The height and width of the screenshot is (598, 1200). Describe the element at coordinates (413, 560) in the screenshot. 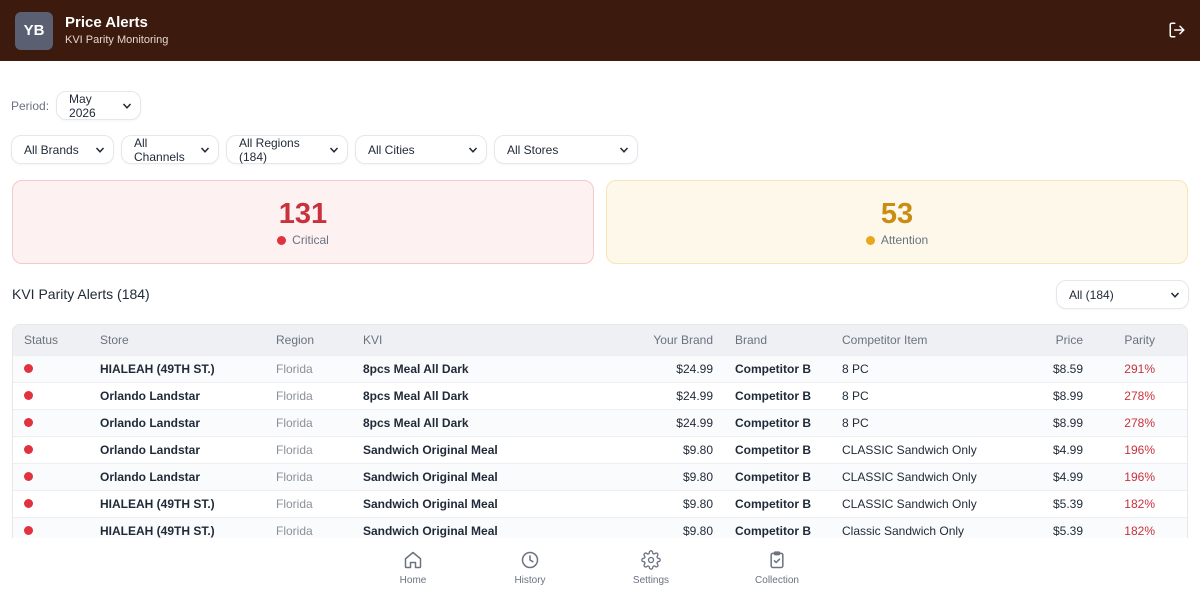

I see `home-icon` at that location.